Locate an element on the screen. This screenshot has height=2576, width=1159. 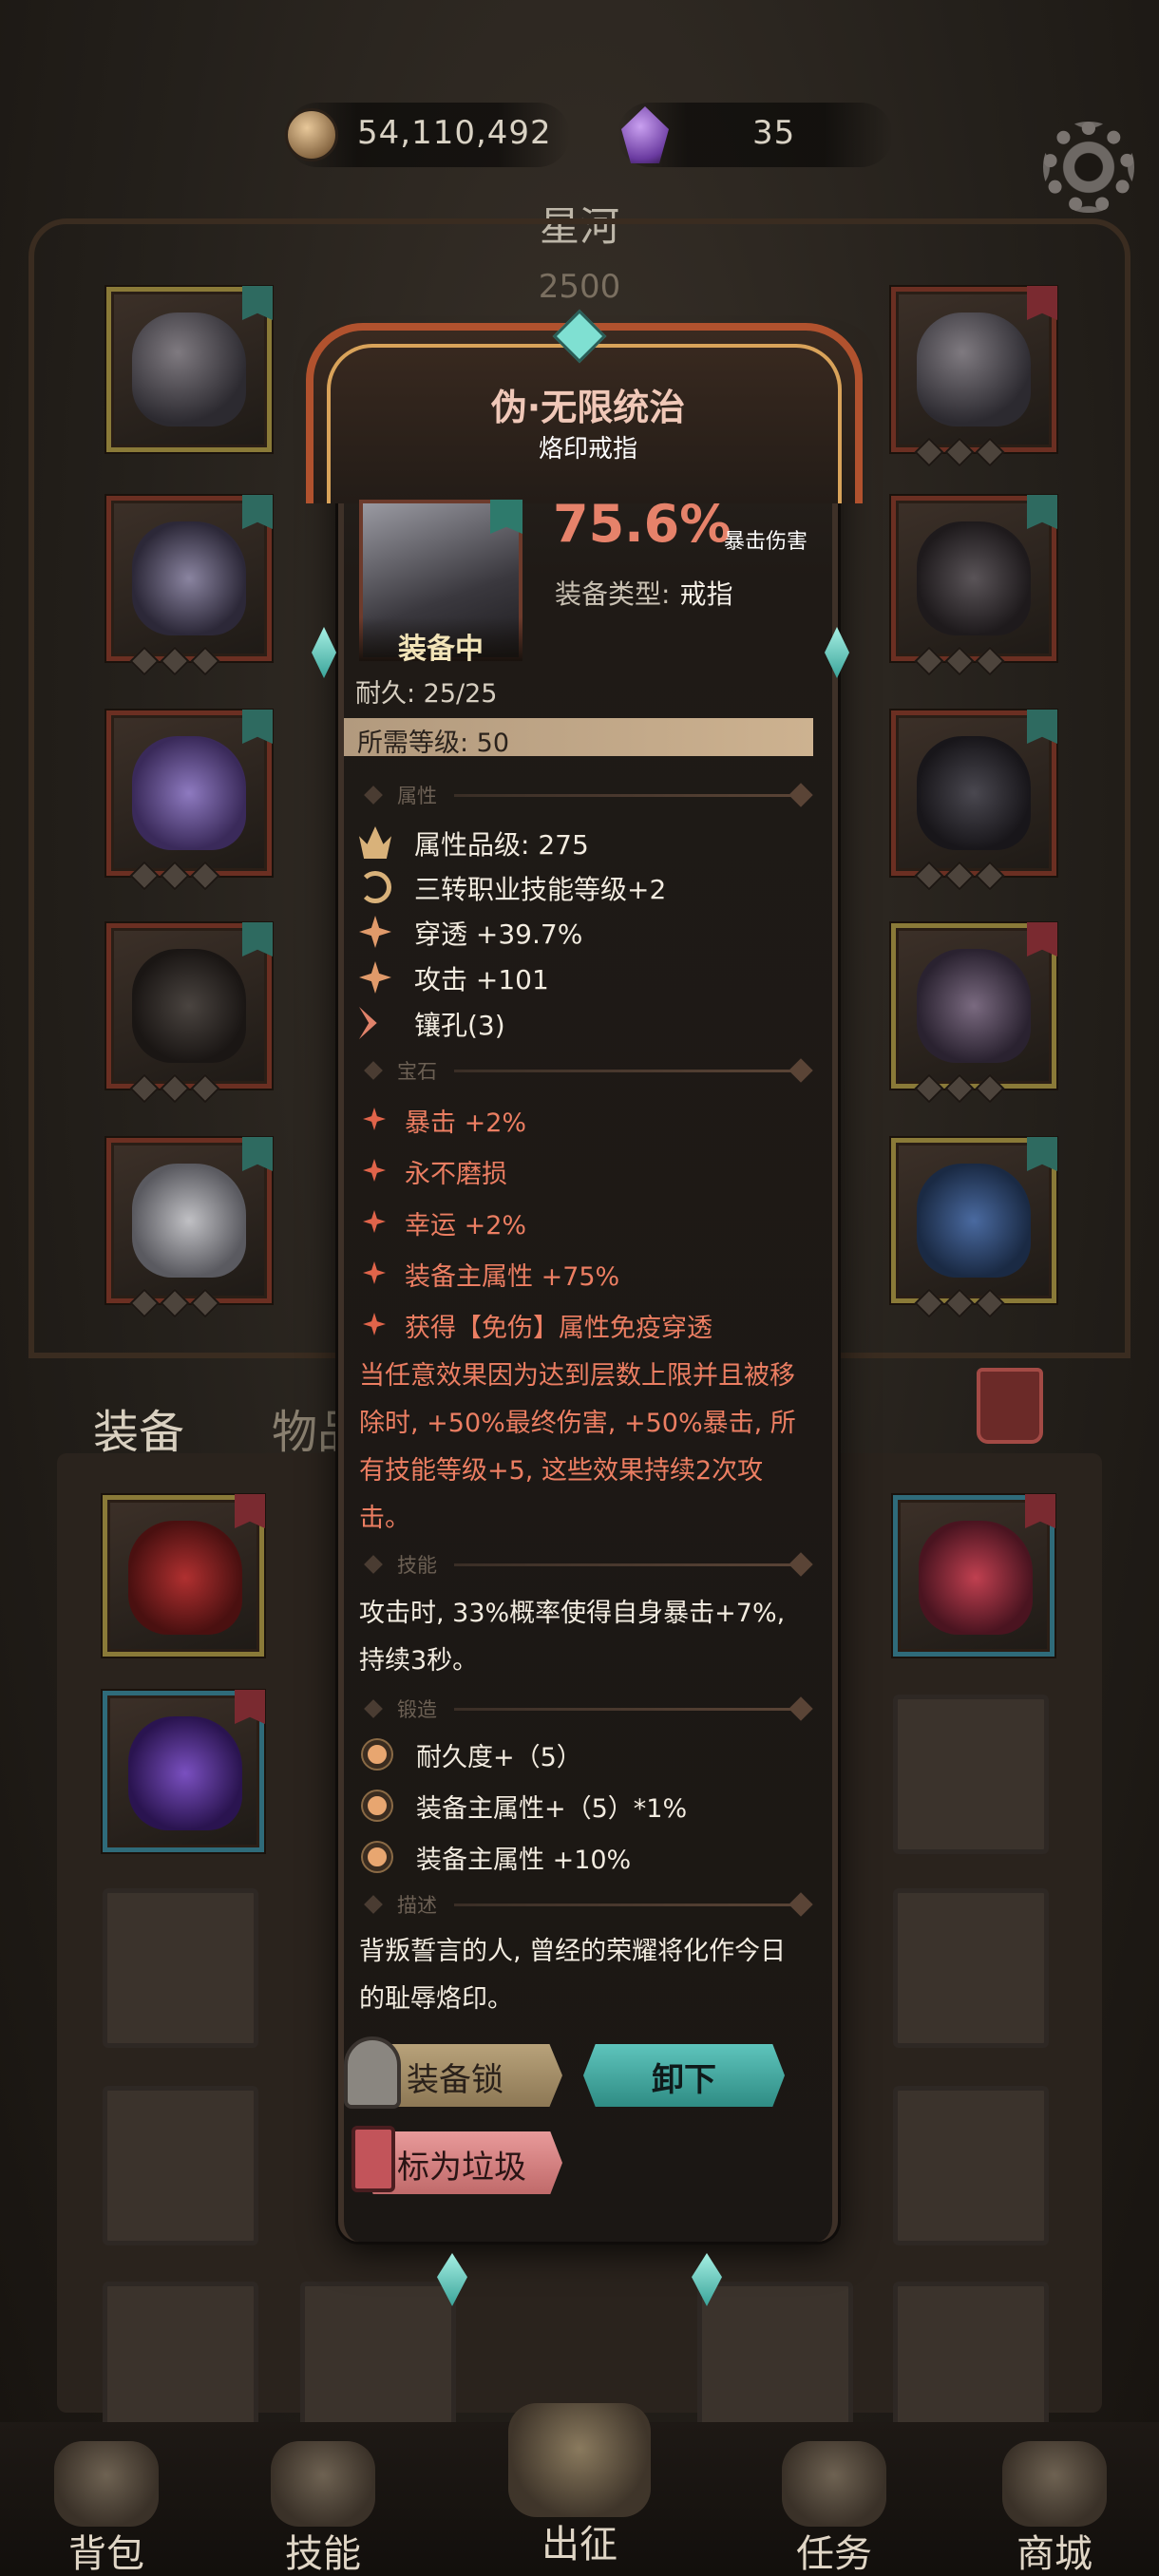
nav-shop-label: 商城 is located at coordinates (1054, 2554).